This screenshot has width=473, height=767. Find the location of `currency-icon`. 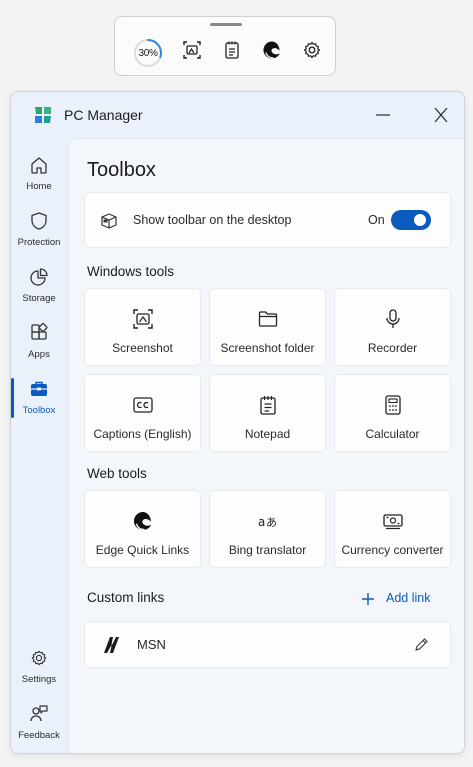

currency-icon is located at coordinates (392, 522).